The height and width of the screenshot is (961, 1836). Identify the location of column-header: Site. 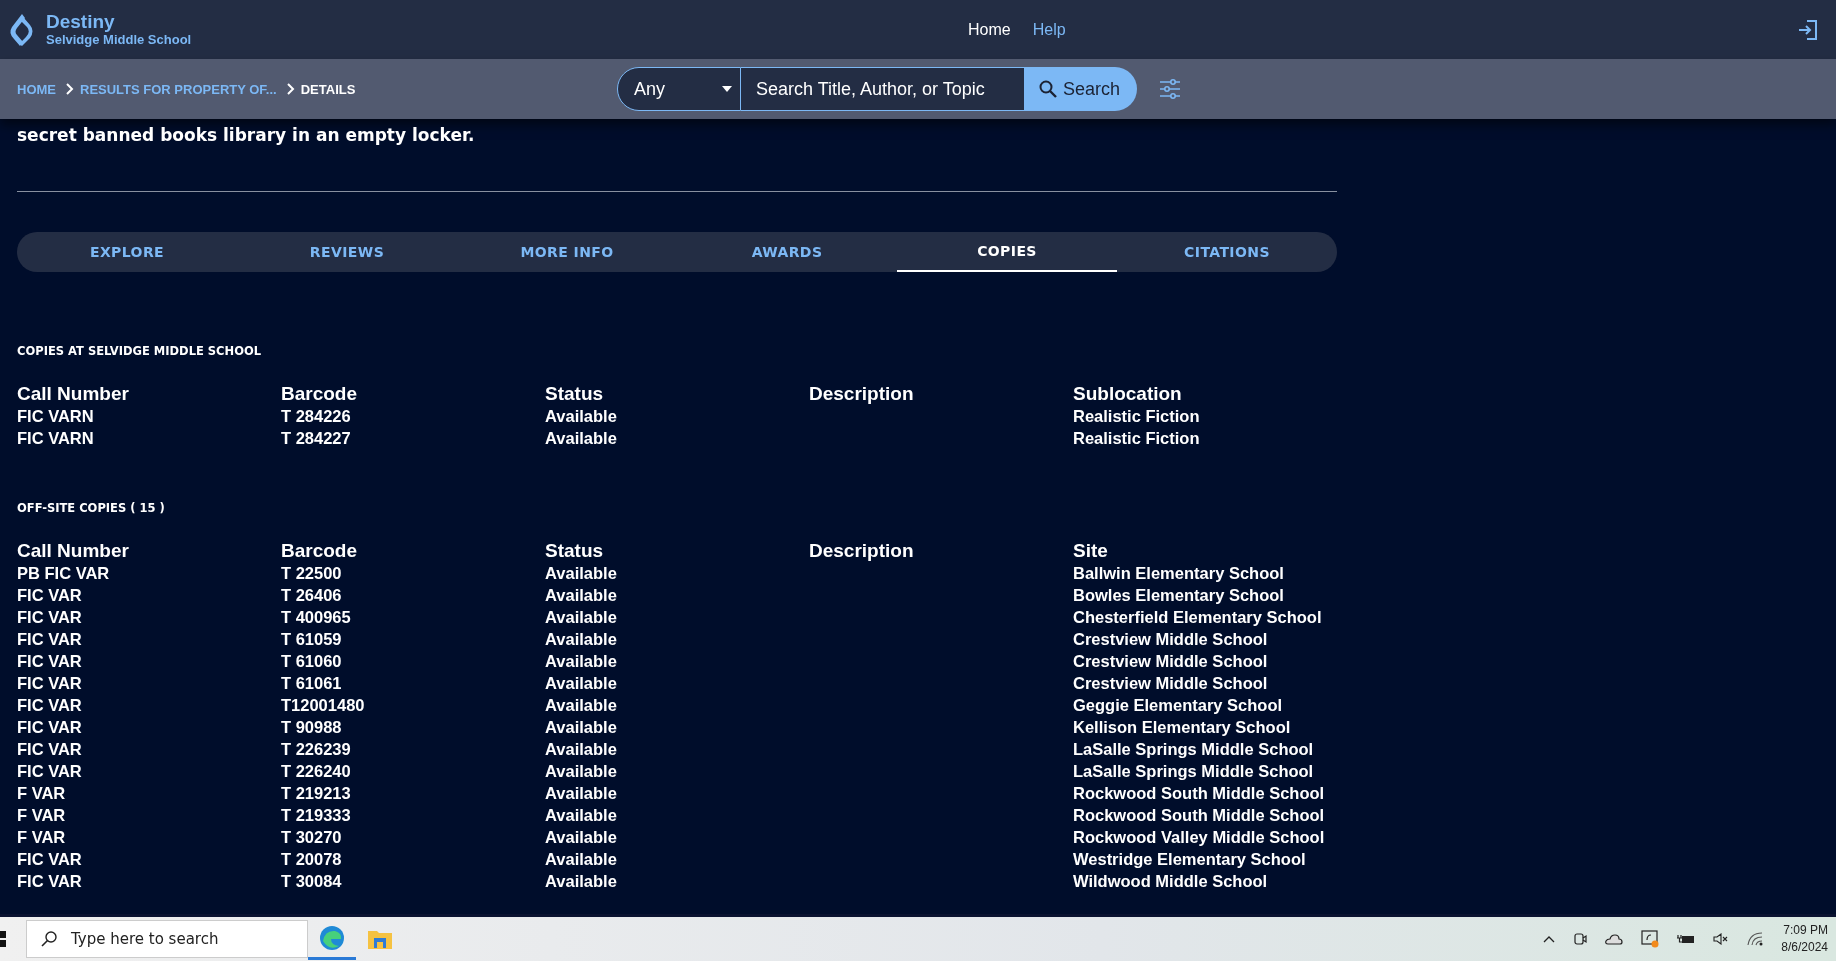
(1091, 550).